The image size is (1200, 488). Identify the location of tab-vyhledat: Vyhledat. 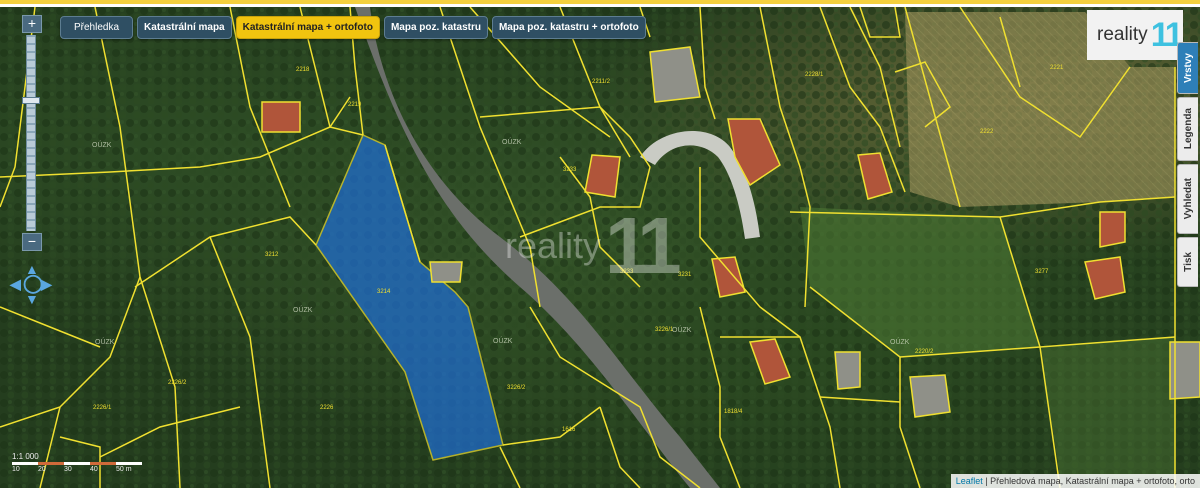
(1187, 199).